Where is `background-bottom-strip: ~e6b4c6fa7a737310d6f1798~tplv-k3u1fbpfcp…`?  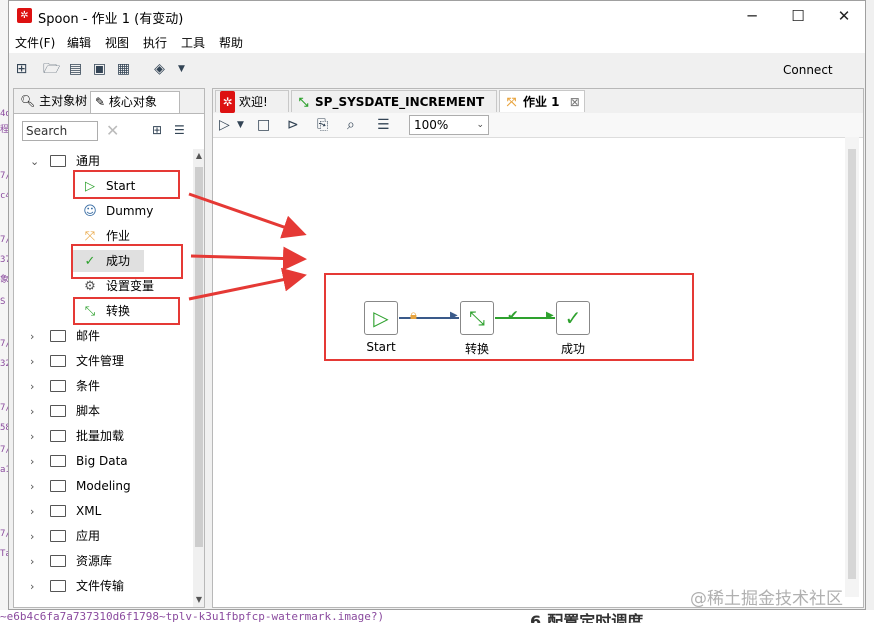 background-bottom-strip: ~e6b4c6fa7a737310d6f1798~tplv-k3u1fbpfcp… is located at coordinates (437, 616).